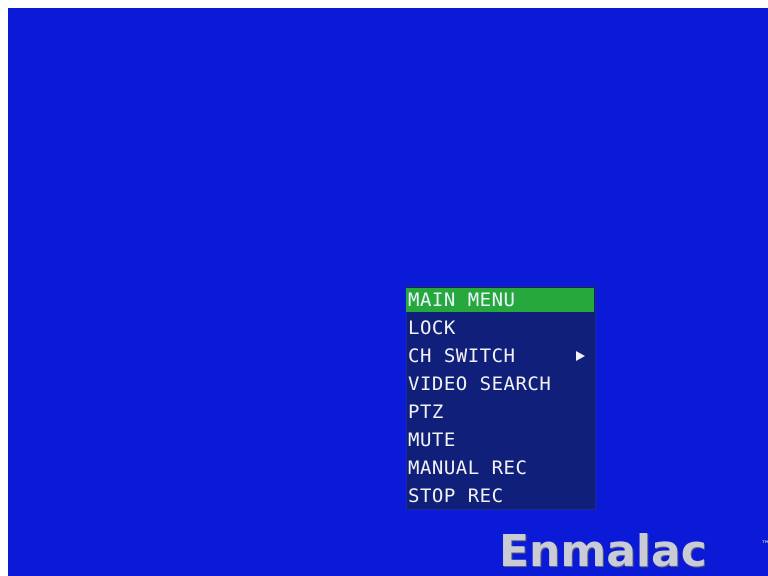  Describe the element at coordinates (432, 328) in the screenshot. I see `menu-item-label: LOCK` at that location.